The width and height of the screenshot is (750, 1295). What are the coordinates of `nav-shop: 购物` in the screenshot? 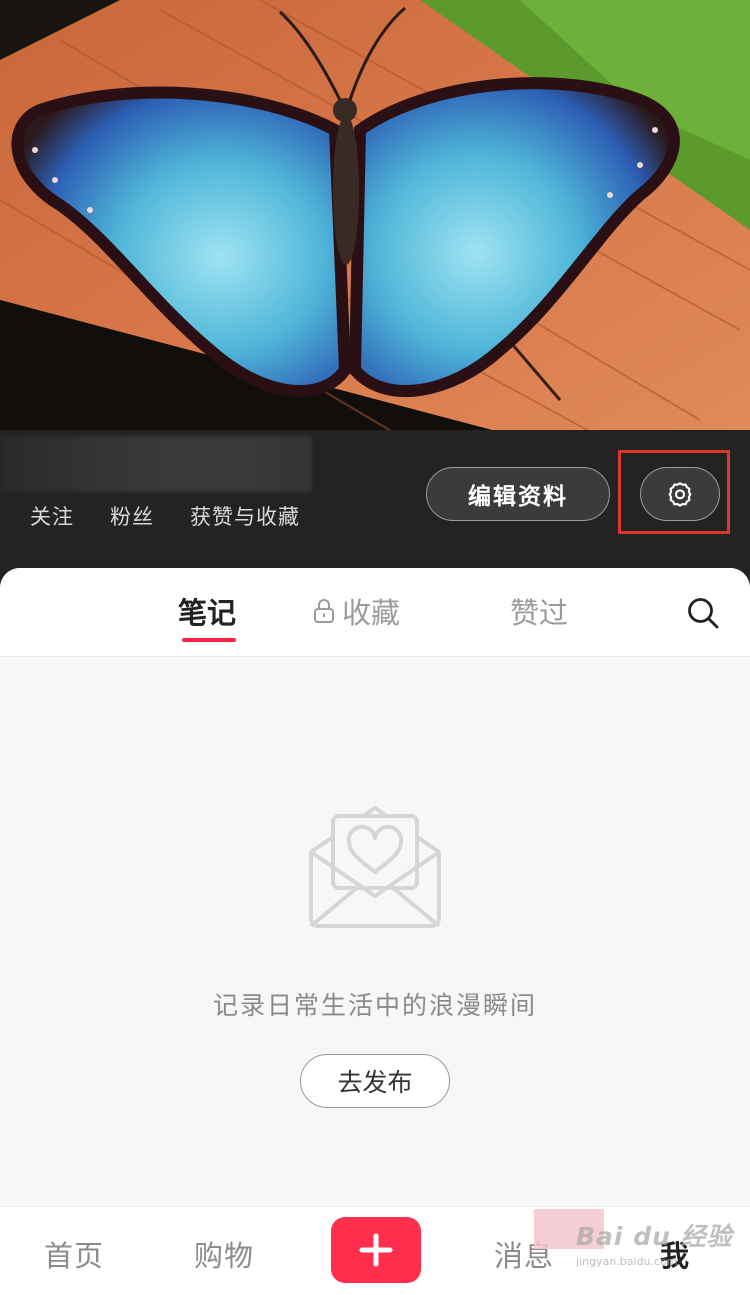 It's located at (224, 1254).